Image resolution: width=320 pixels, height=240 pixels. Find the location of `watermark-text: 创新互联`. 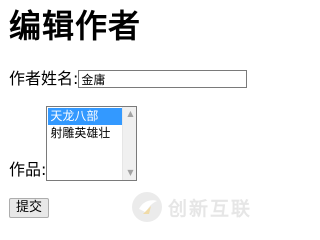

watermark-text: 创新互联 is located at coordinates (210, 208).